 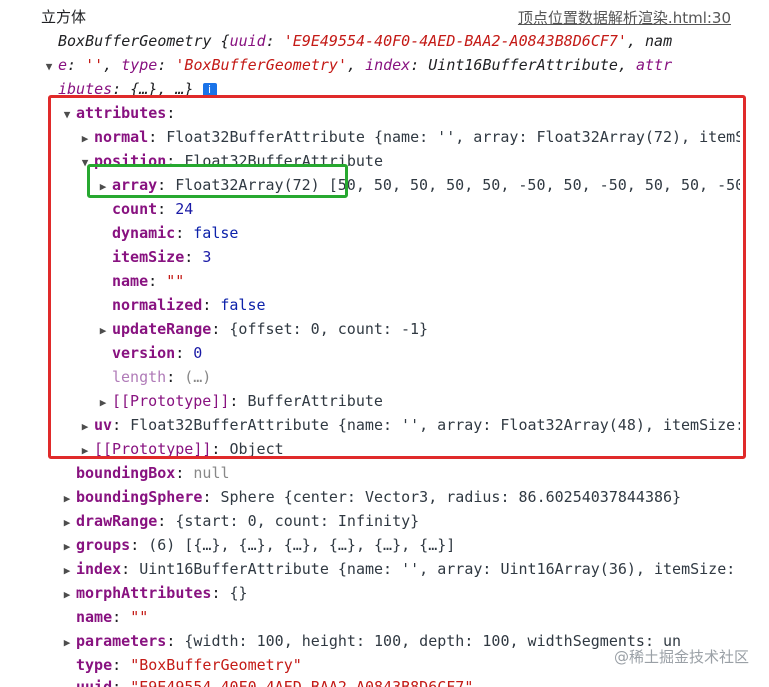 I want to click on array-highlight-box, so click(x=217, y=181).